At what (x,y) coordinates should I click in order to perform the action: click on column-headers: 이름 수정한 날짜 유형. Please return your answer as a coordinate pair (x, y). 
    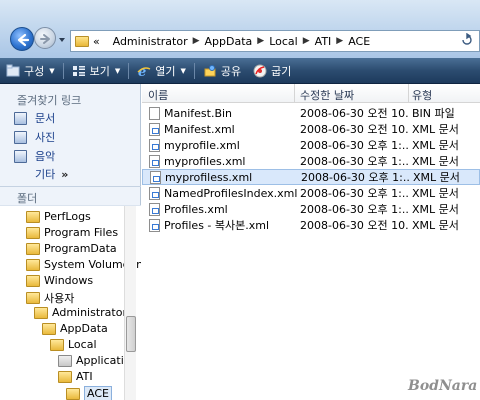
    Looking at the image, I should click on (311, 93).